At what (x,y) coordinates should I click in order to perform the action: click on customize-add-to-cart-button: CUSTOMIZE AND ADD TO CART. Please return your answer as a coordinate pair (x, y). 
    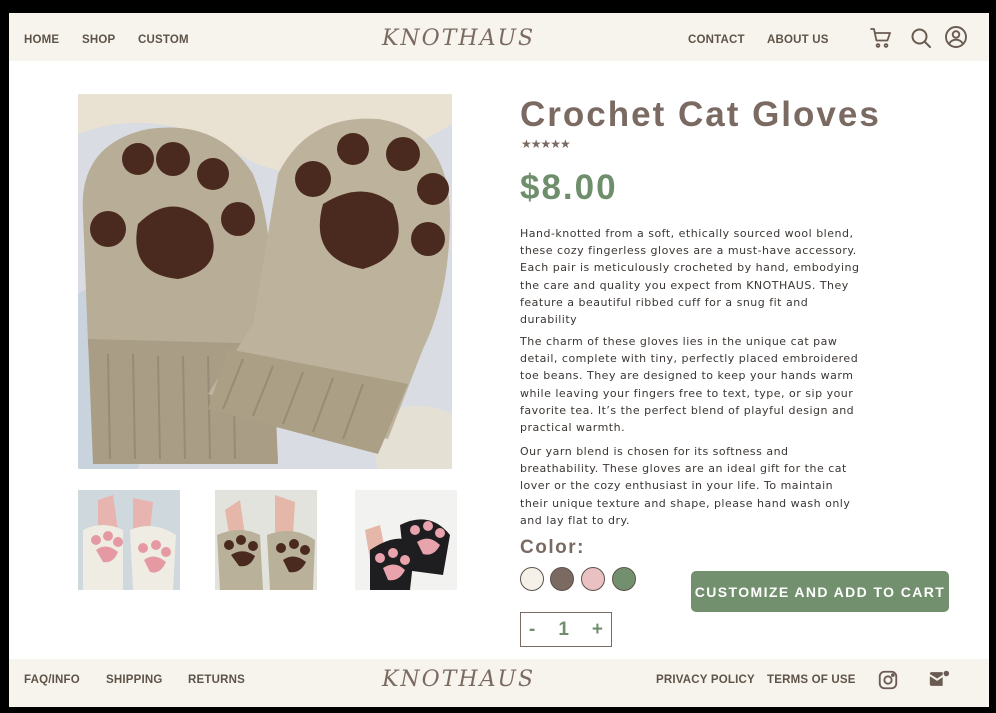
    Looking at the image, I should click on (820, 591).